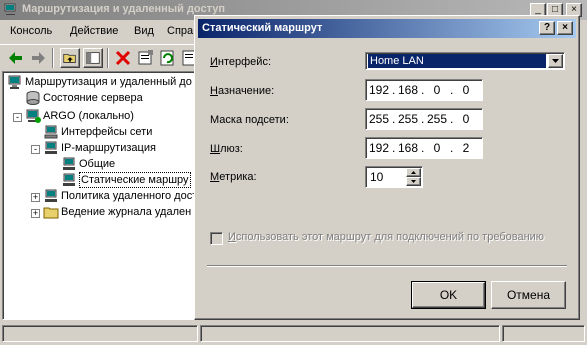 Image resolution: width=587 pixels, height=345 pixels. Describe the element at coordinates (107, 132) in the screenshot. I see `tree-item-label: Интерфейсы сети` at that location.